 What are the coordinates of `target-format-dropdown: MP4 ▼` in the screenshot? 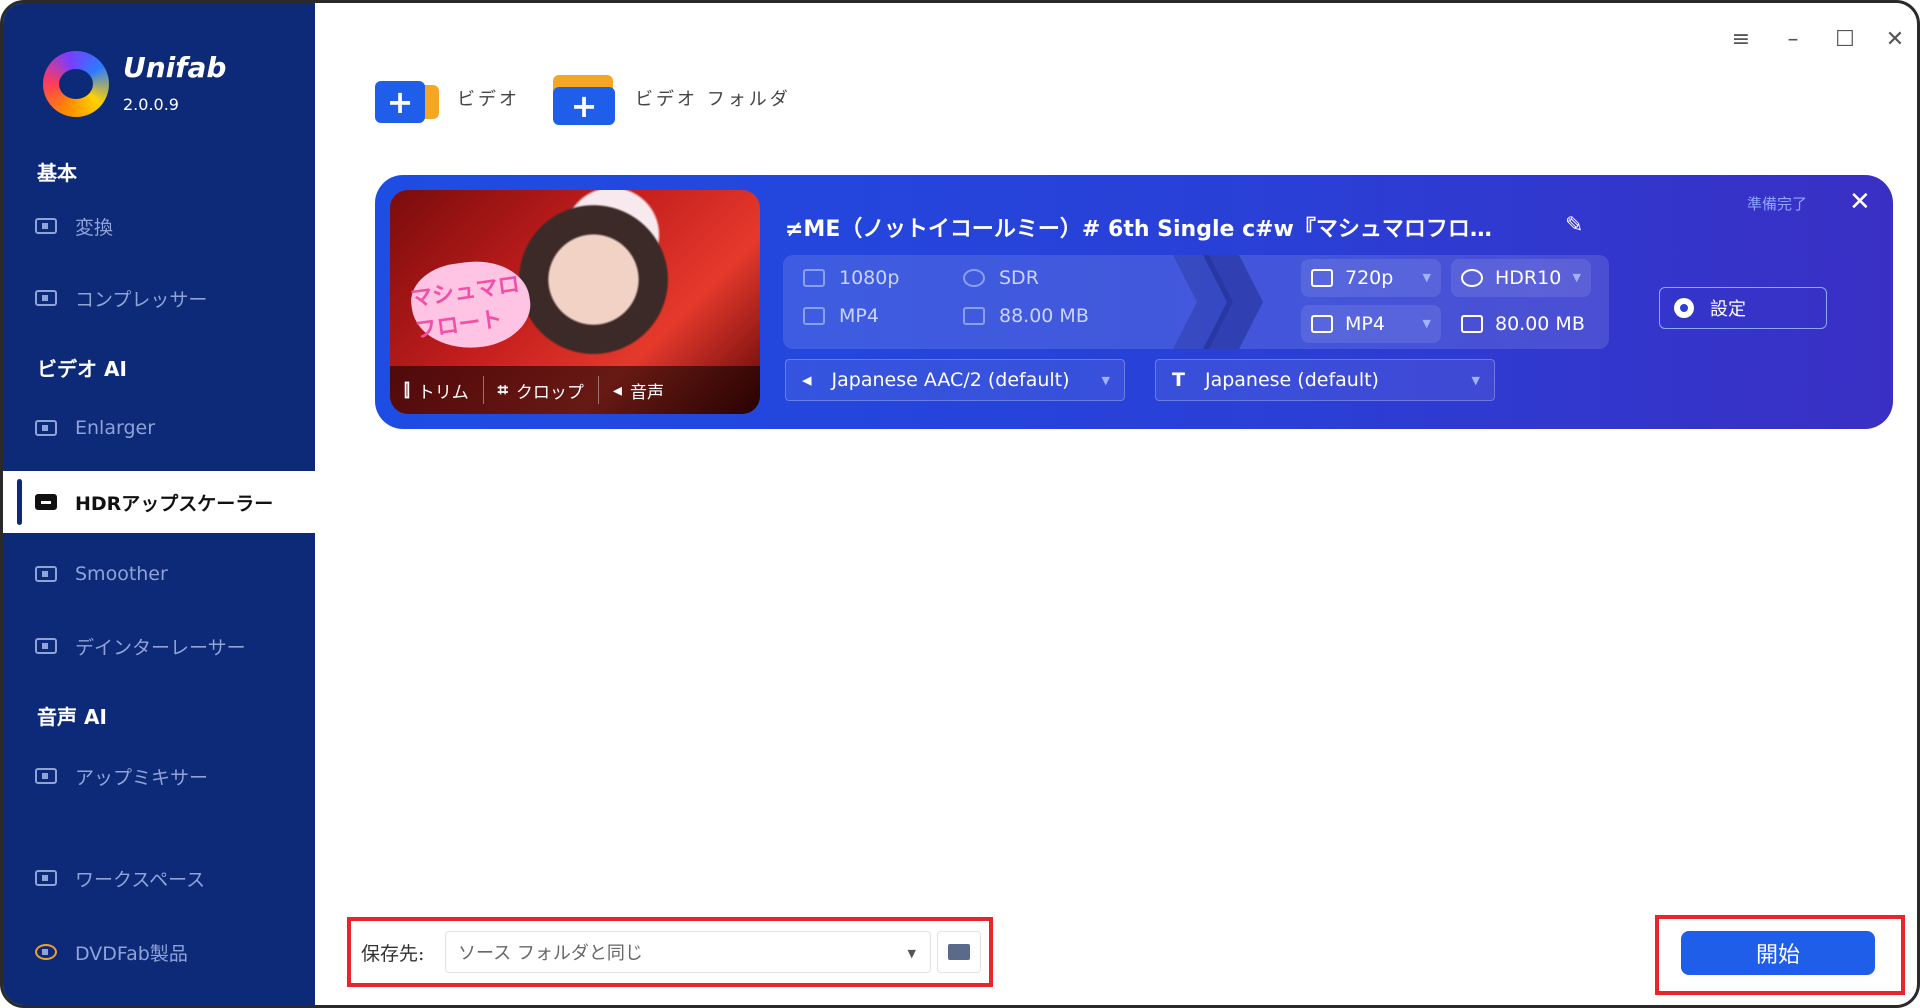 It's located at (1371, 324).